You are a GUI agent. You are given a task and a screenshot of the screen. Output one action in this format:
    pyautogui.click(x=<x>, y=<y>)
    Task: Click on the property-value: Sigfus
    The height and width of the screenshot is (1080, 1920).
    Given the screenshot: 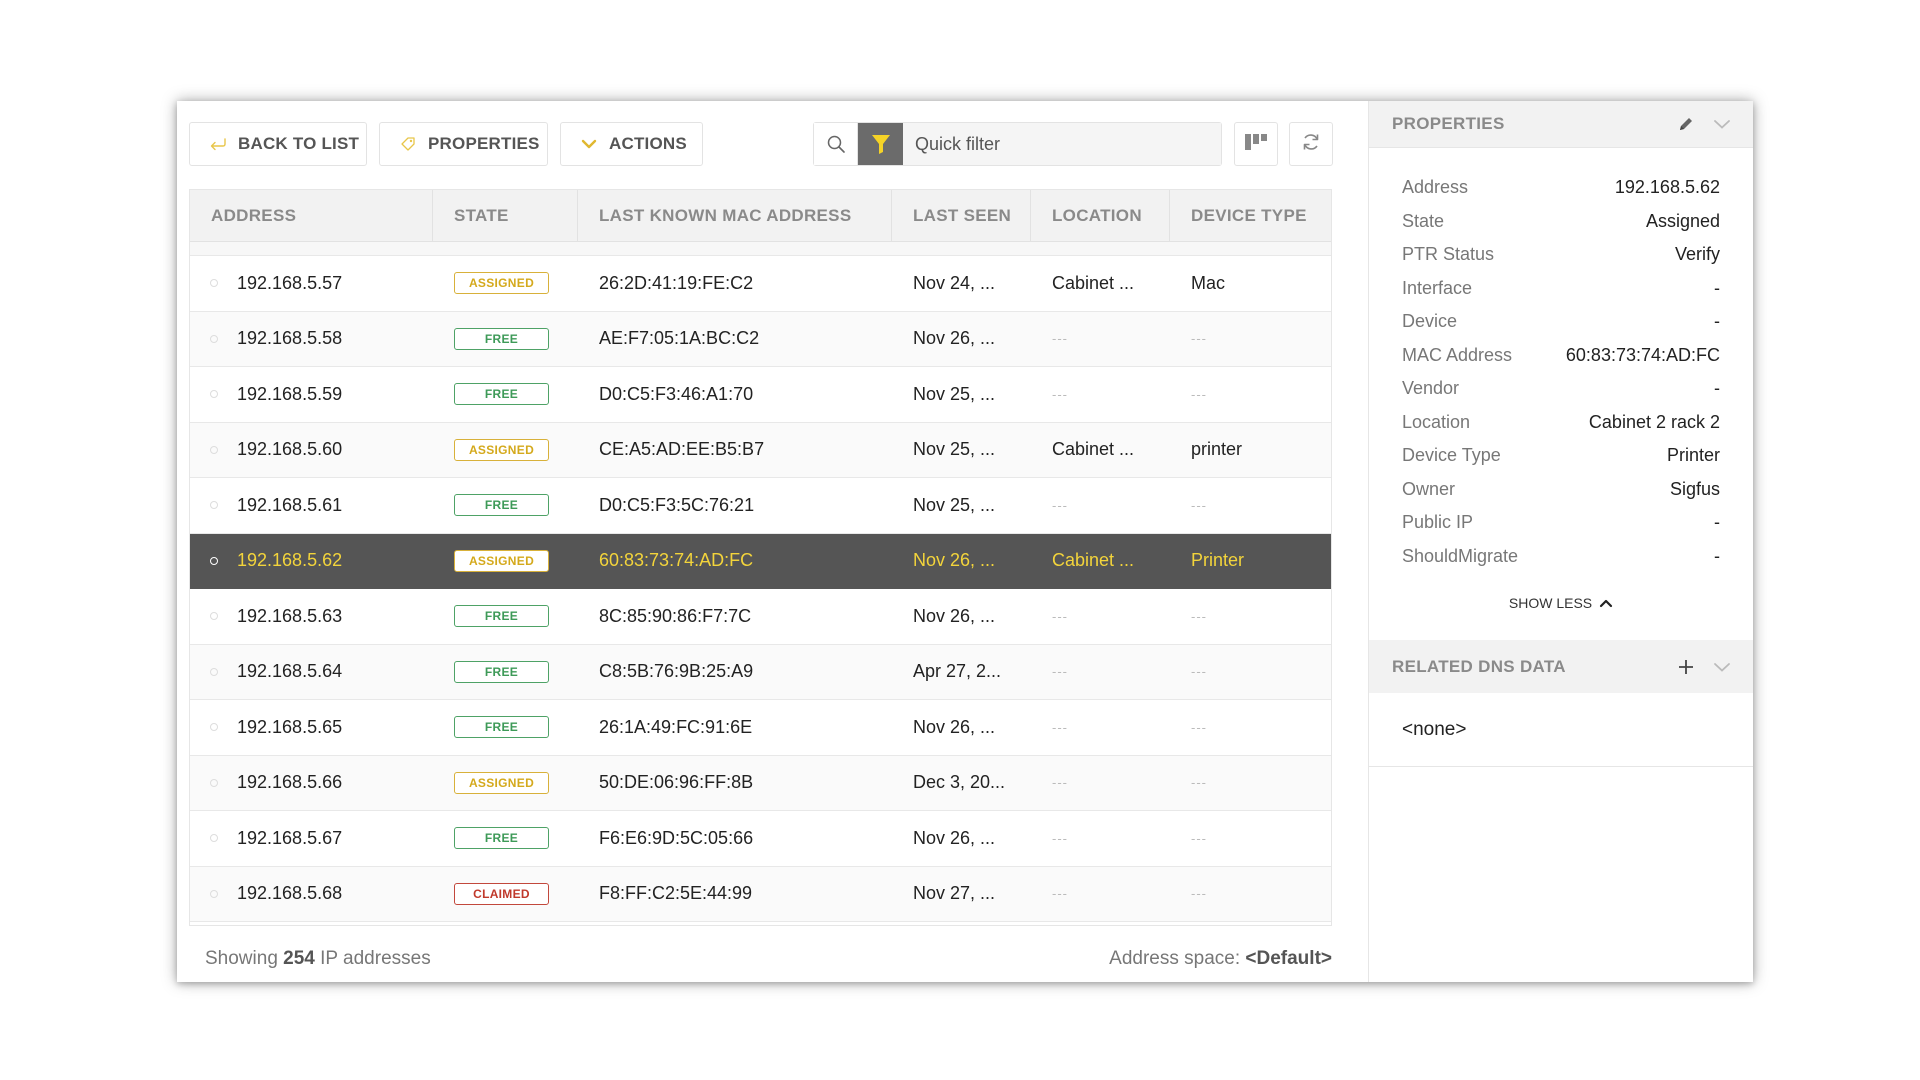 What is the action you would take?
    pyautogui.click(x=1694, y=488)
    